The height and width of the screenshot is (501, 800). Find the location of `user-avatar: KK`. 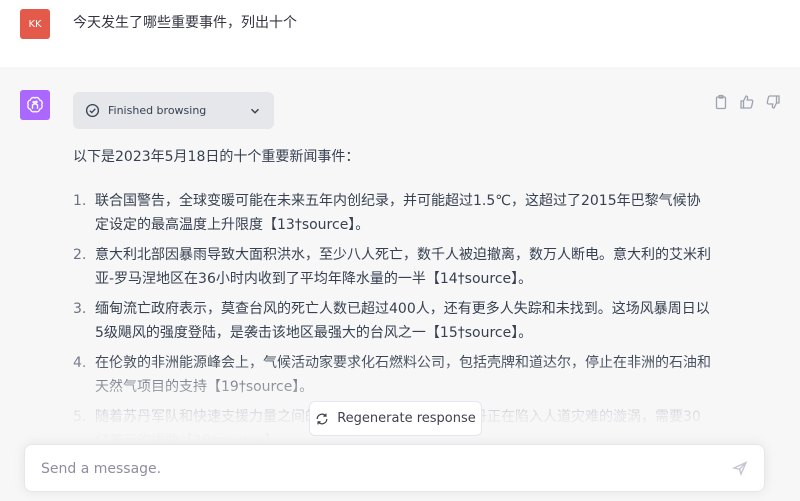

user-avatar: KK is located at coordinates (35, 24).